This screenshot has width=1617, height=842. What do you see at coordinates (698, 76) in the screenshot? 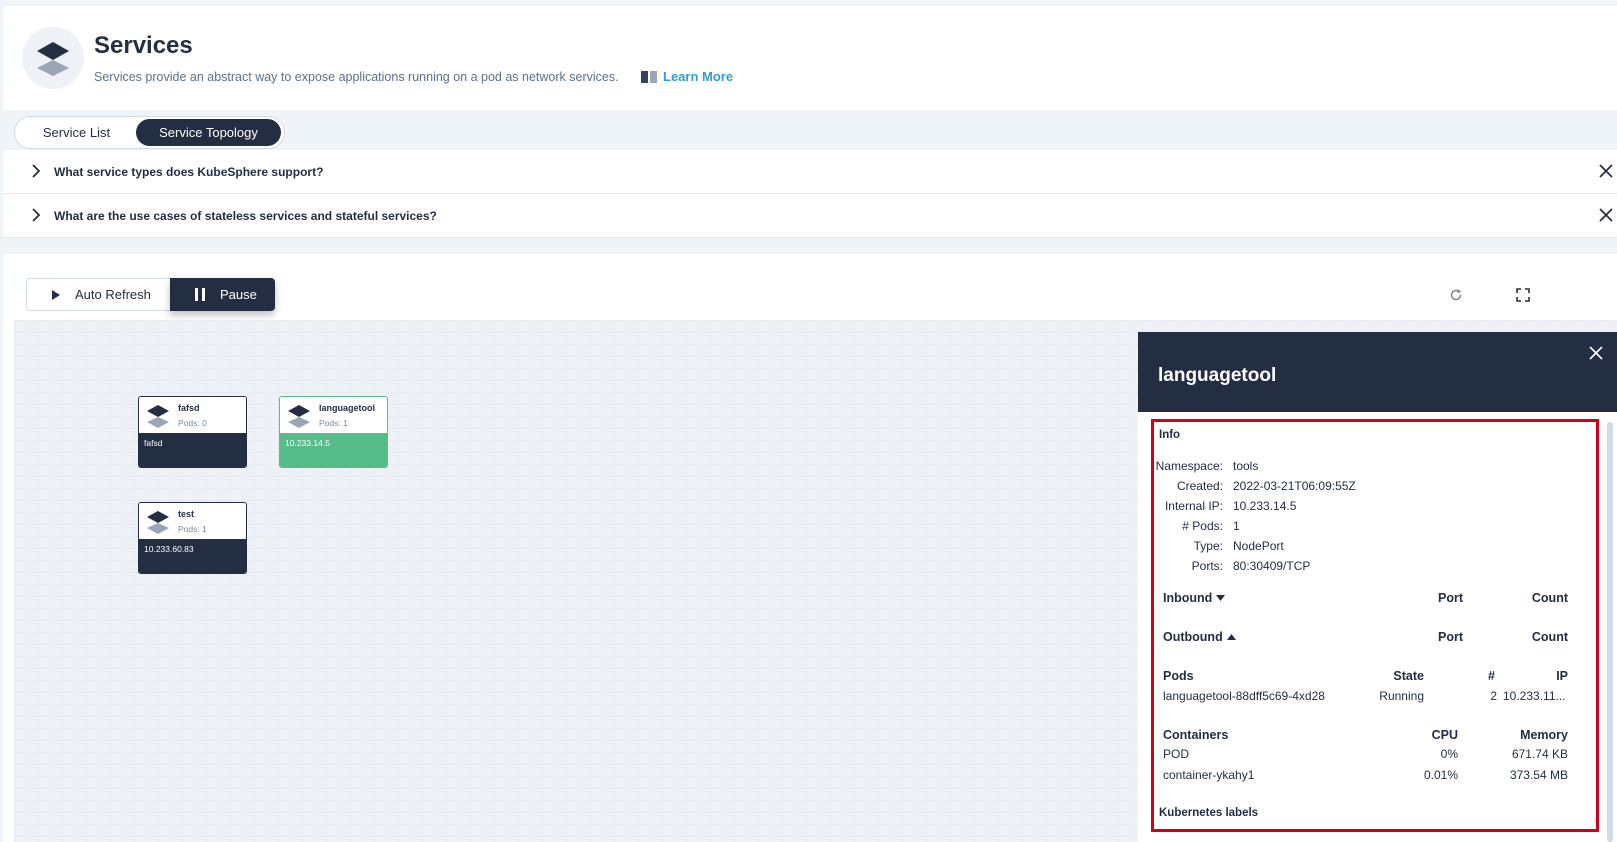
I see `learn-more-label: Learn More` at bounding box center [698, 76].